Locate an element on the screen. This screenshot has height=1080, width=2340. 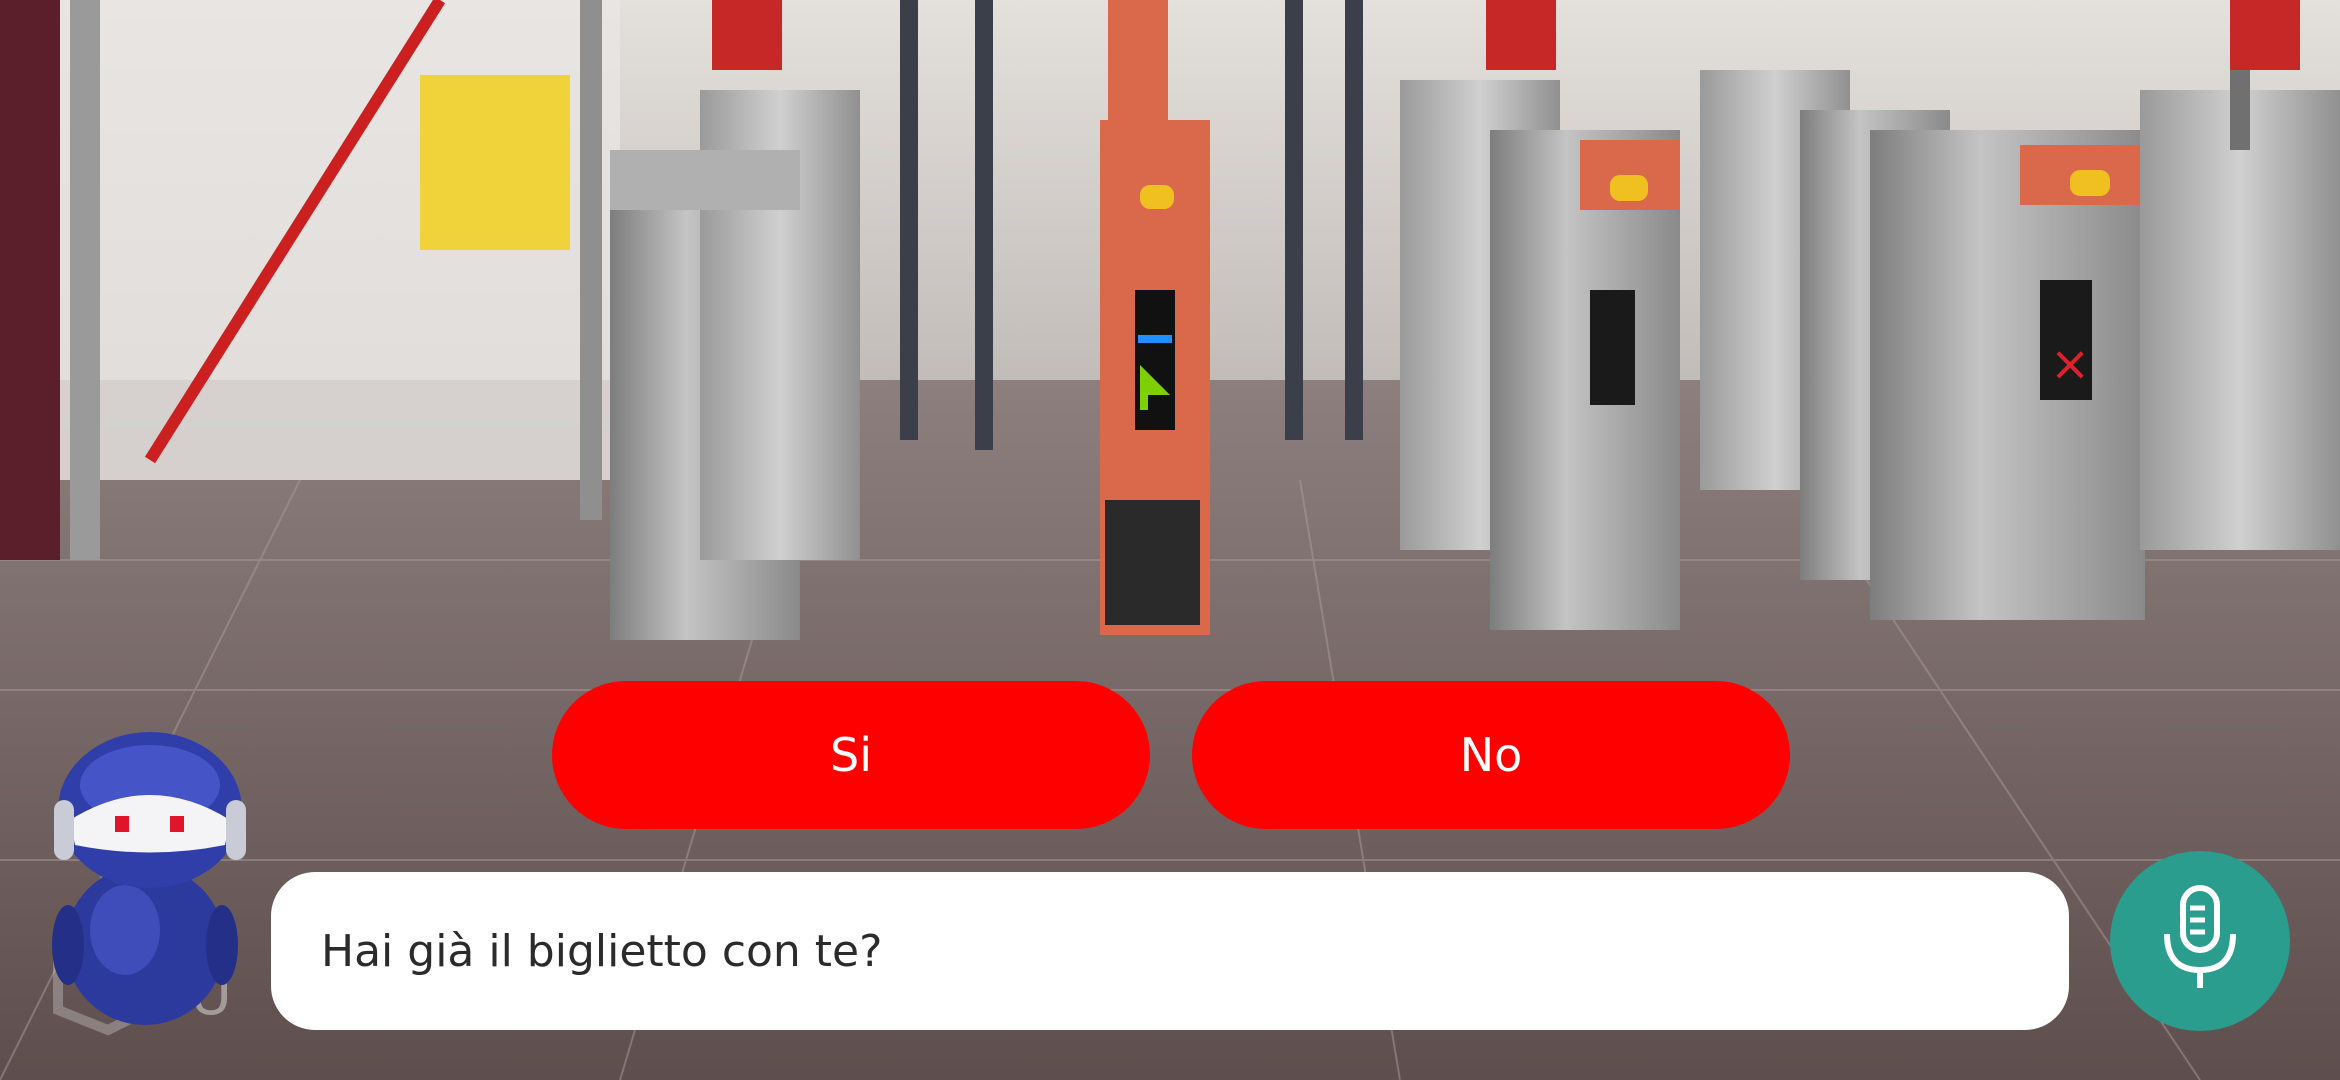
assistant-message-bubble: Hai già il biglietto con te? is located at coordinates (1170, 951).